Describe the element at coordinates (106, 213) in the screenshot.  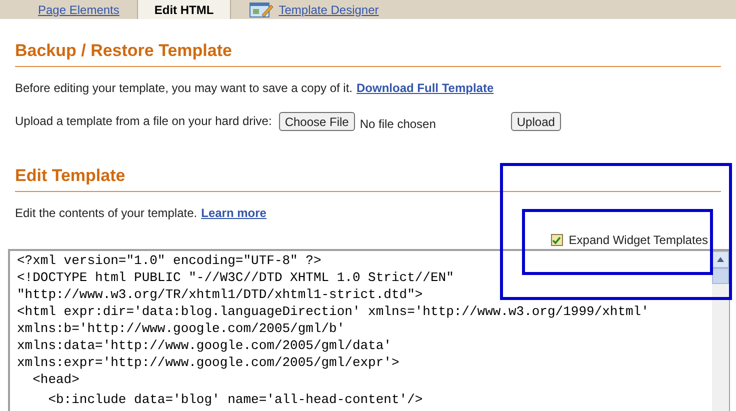
I see `intro-text: Edit the contents of your template.` at that location.